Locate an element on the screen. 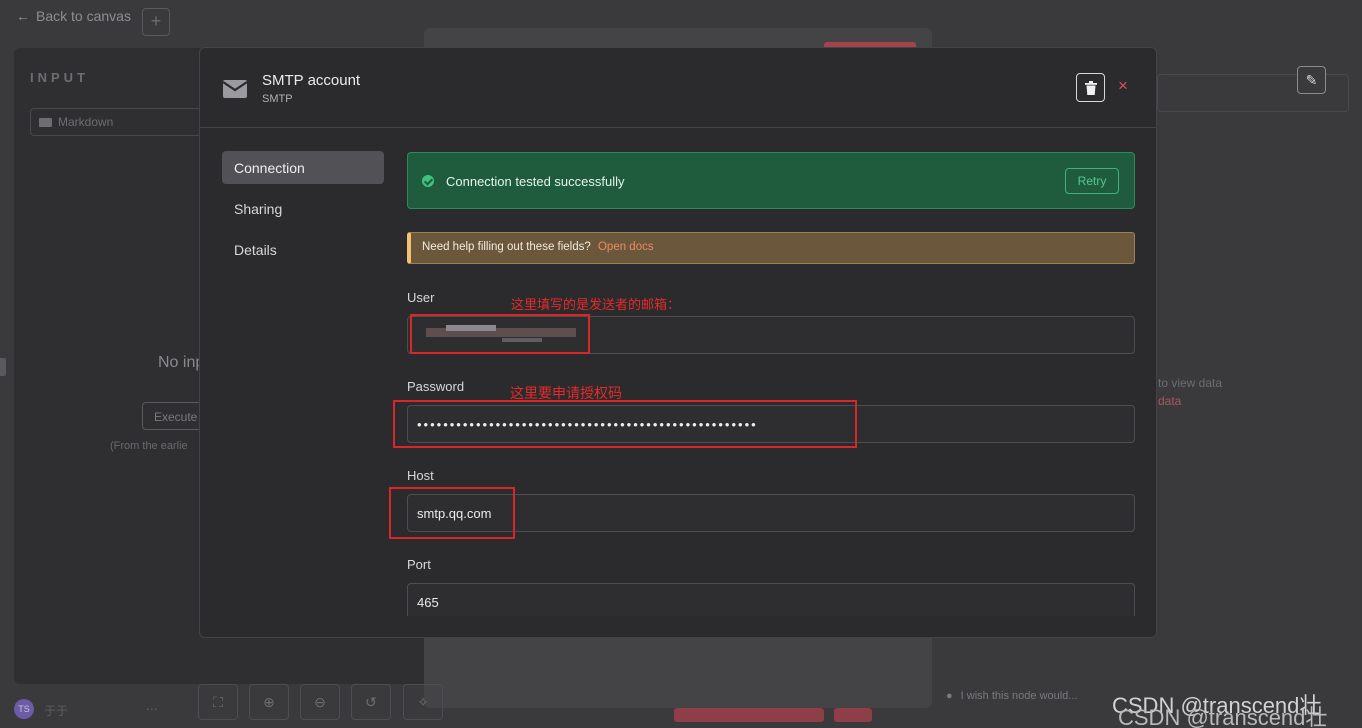  tidy-up-button: ✧ is located at coordinates (423, 702).